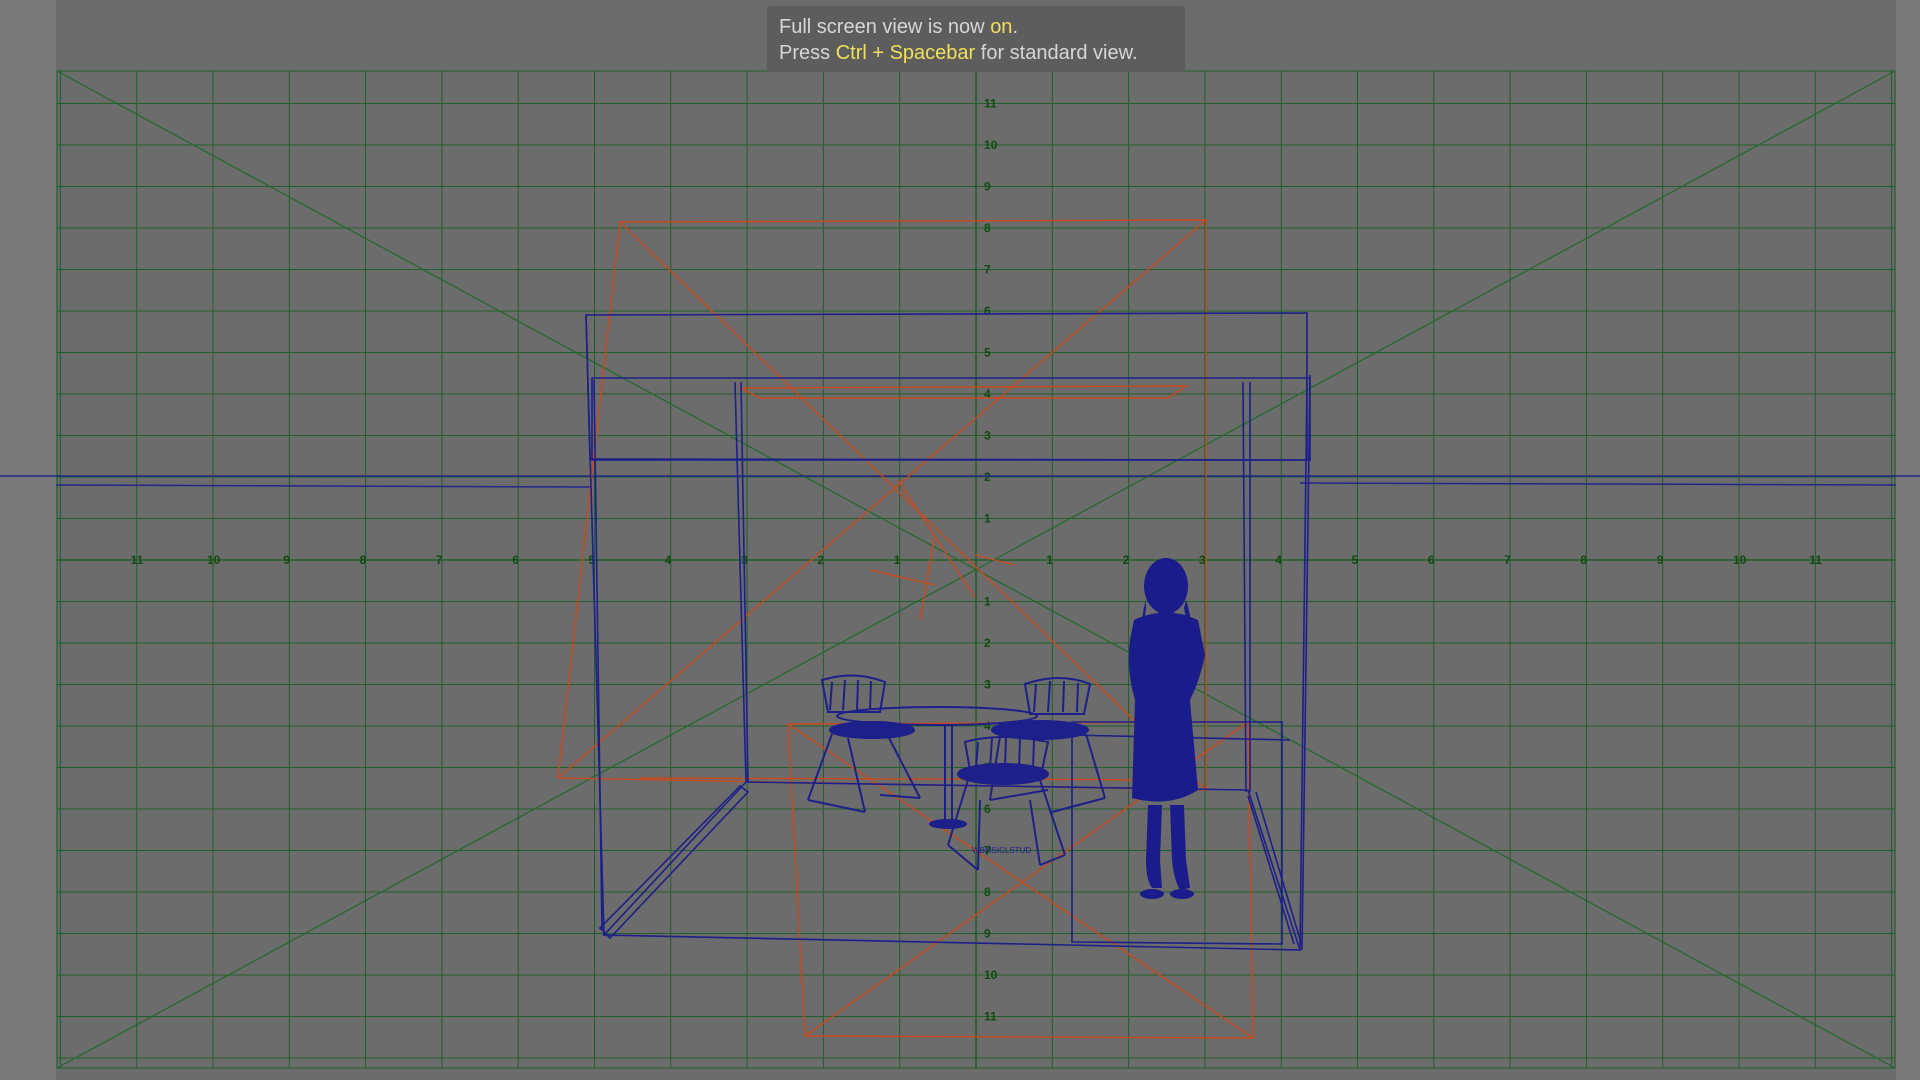  What do you see at coordinates (987, 353) in the screenshot?
I see `grid-tick-label-y: 5` at bounding box center [987, 353].